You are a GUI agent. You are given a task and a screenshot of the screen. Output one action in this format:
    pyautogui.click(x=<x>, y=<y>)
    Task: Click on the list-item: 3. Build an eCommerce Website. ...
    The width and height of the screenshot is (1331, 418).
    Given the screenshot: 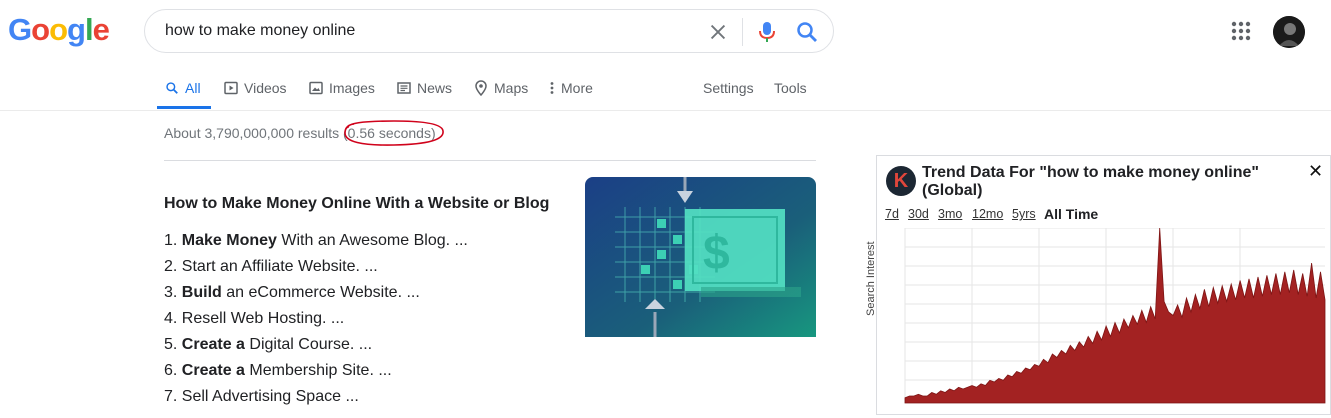 What is the action you would take?
    pyautogui.click(x=316, y=295)
    